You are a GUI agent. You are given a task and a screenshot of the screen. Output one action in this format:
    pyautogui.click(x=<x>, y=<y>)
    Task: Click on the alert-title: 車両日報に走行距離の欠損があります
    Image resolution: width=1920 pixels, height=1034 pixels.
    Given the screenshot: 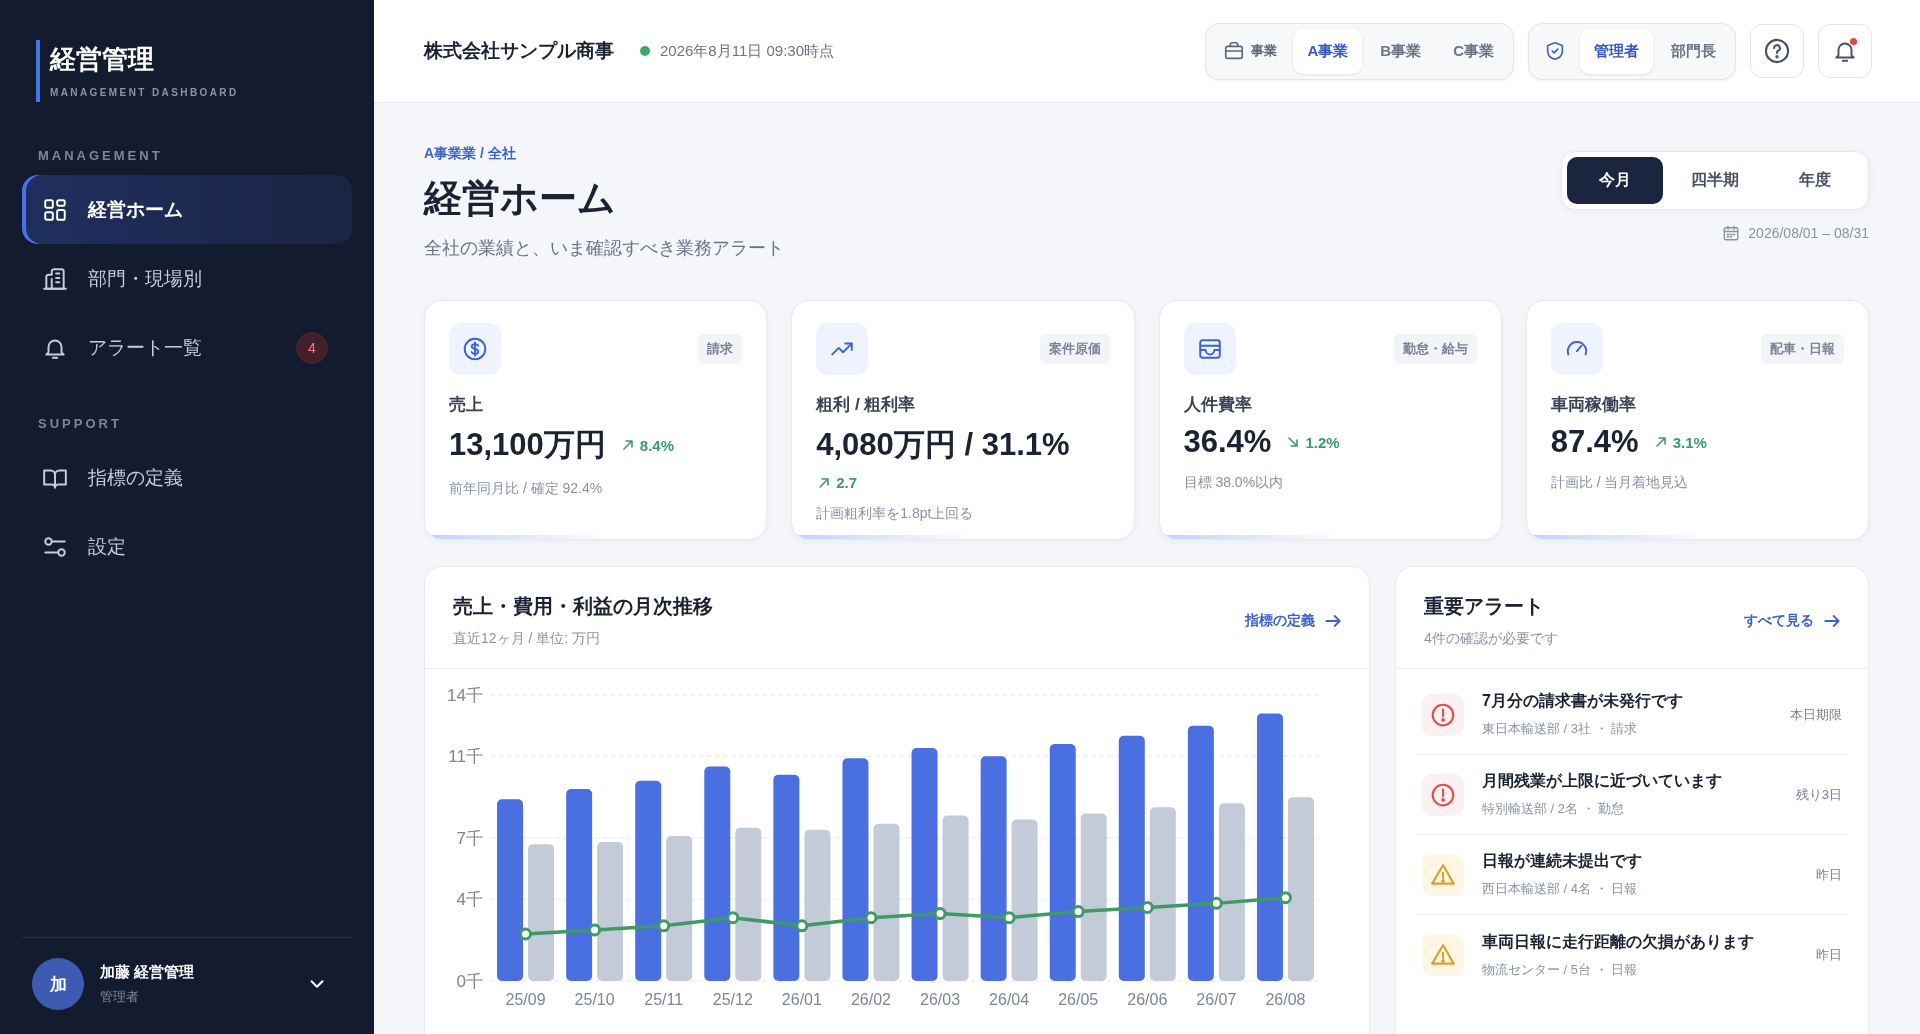 What is the action you would take?
    pyautogui.click(x=1618, y=941)
    